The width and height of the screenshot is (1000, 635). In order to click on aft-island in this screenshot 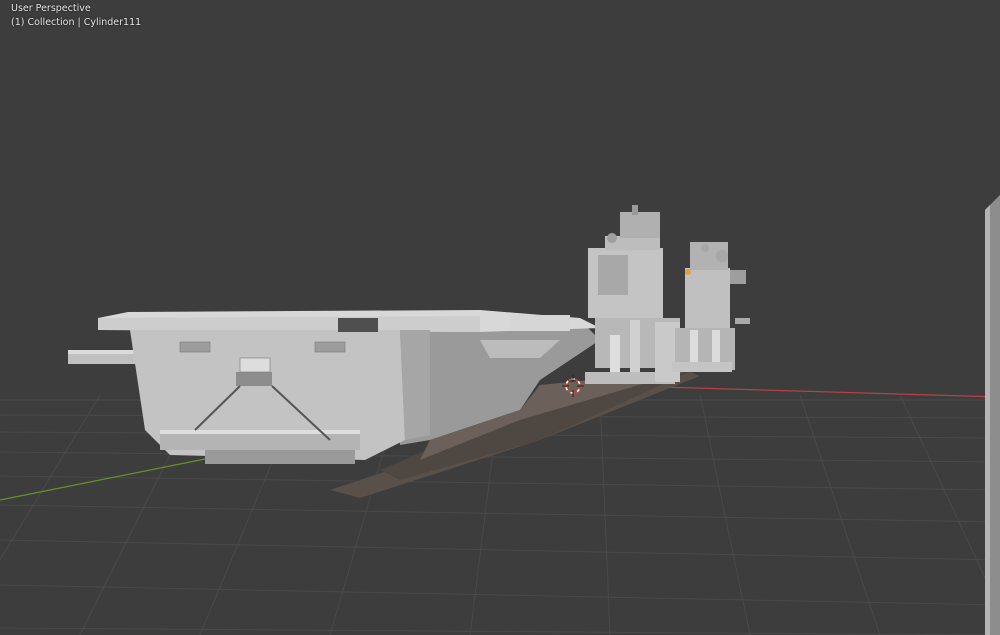, I will do `click(711, 307)`.